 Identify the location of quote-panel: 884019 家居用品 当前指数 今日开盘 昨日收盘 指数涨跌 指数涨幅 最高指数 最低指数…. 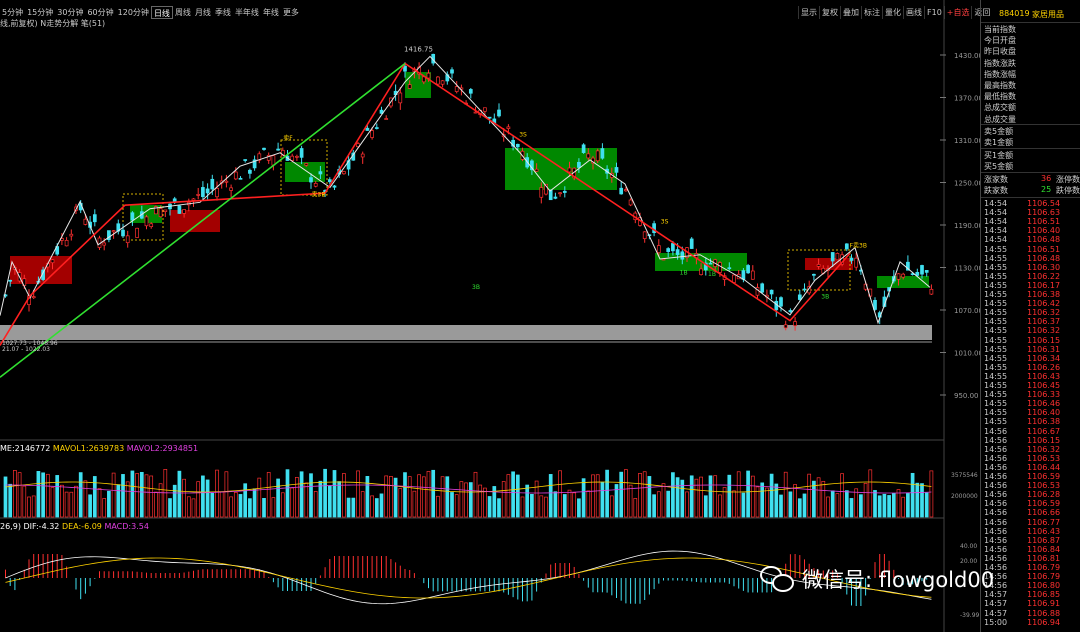
(1030, 316).